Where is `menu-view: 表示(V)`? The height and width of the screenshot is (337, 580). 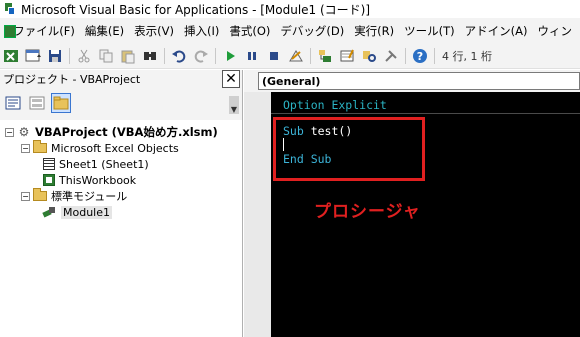 menu-view: 表示(V) is located at coordinates (157, 31).